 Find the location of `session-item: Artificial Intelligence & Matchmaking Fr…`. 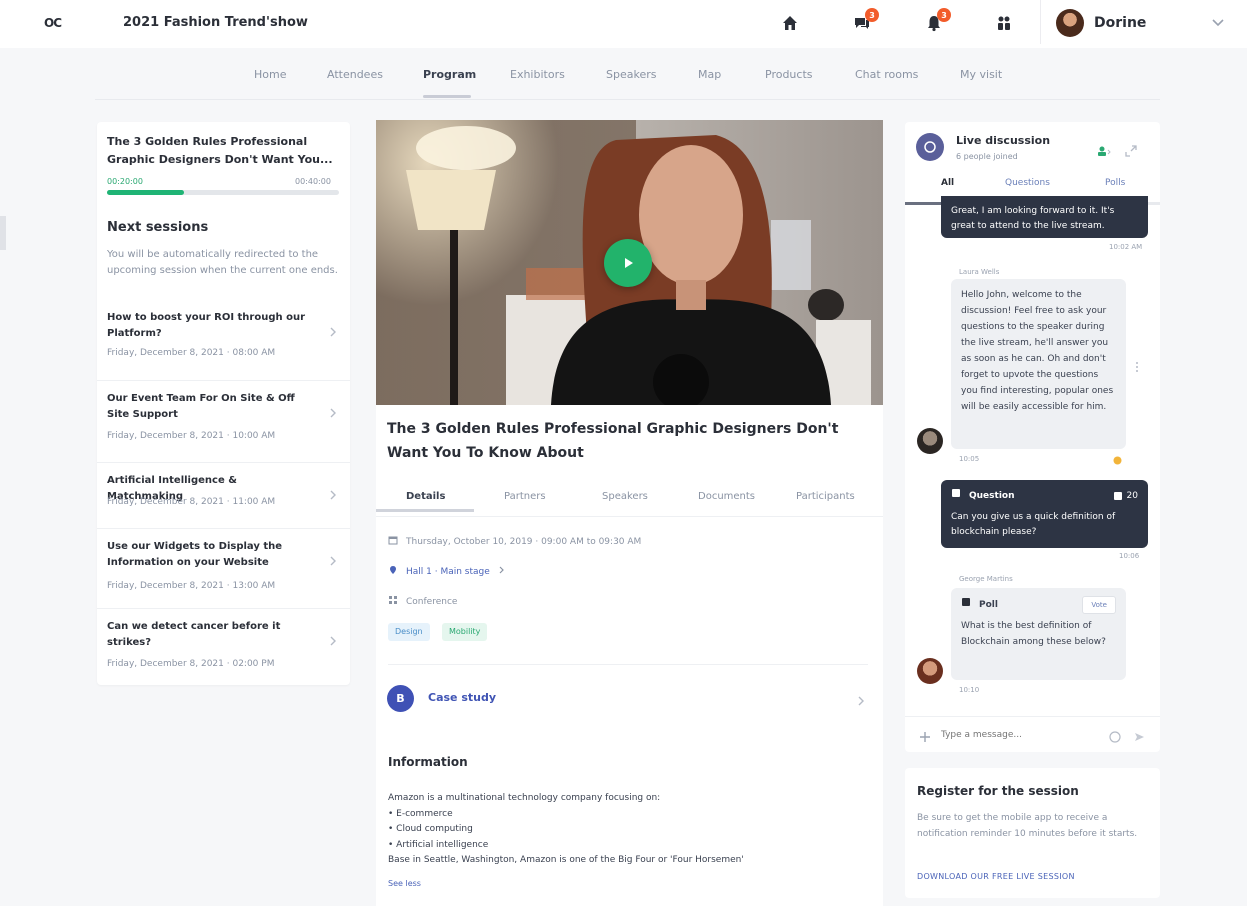

session-item: Artificial Intelligence & Matchmaking Fr… is located at coordinates (223, 495).